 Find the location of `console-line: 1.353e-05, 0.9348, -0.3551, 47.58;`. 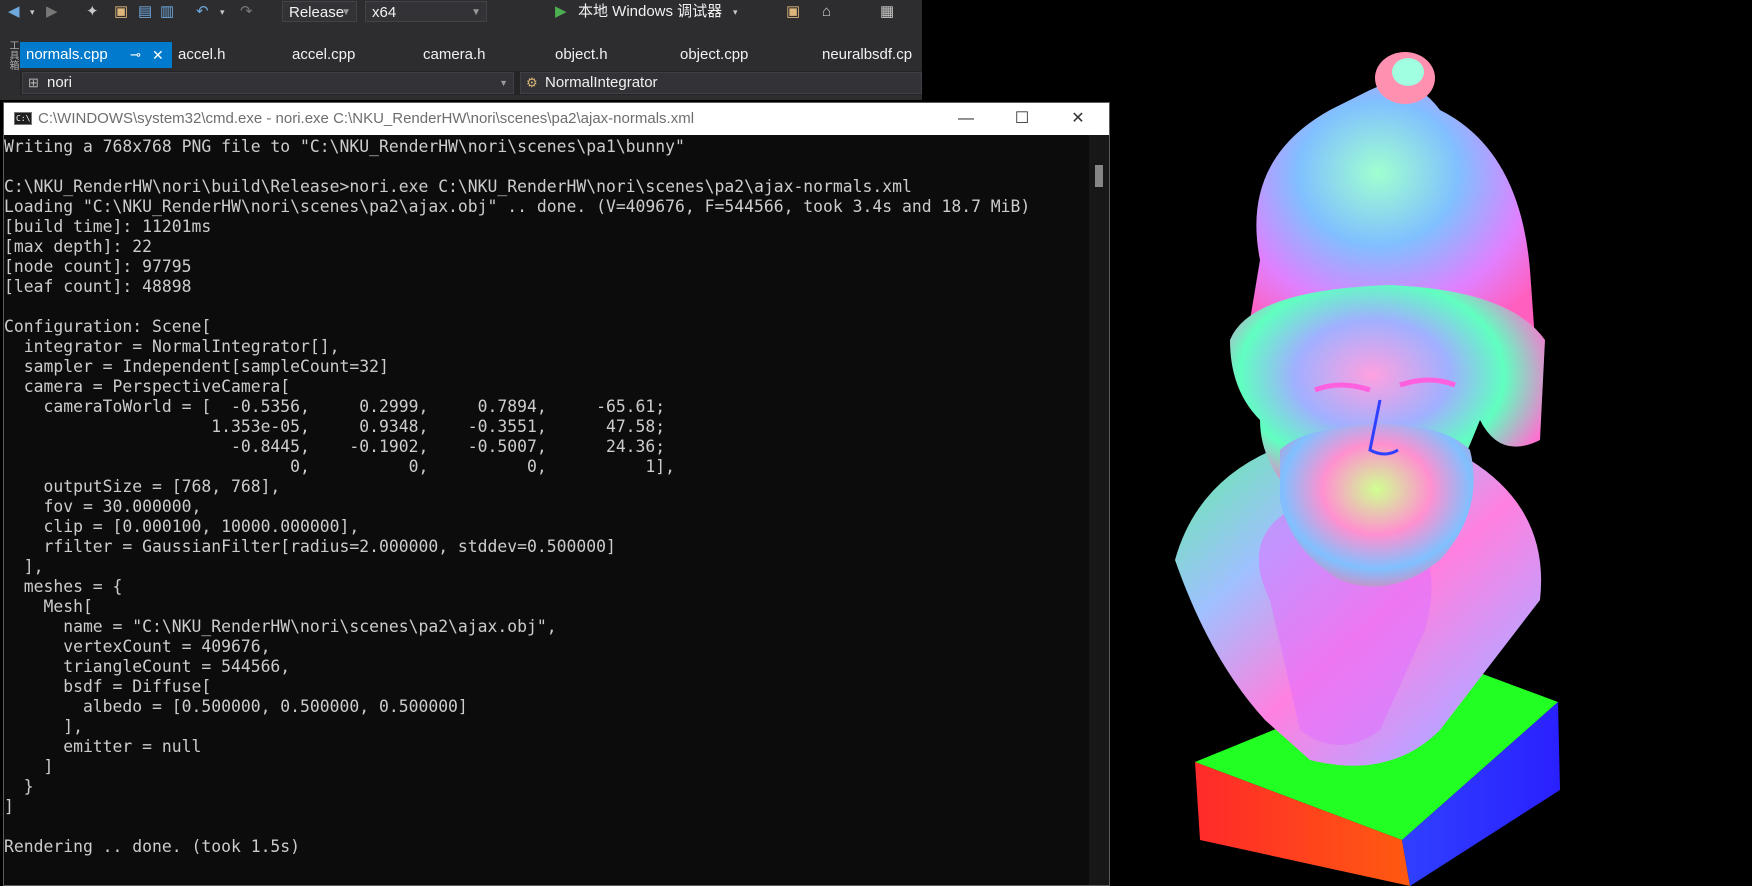

console-line: 1.353e-05, 0.9348, -0.3551, 47.58; is located at coordinates (335, 426).